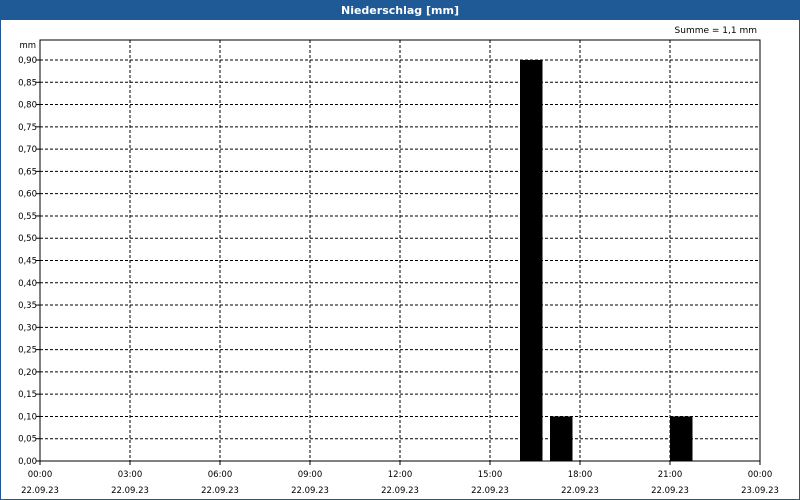 The height and width of the screenshot is (500, 800). Describe the element at coordinates (27, 83) in the screenshot. I see `y-tick-label: 0,85` at that location.